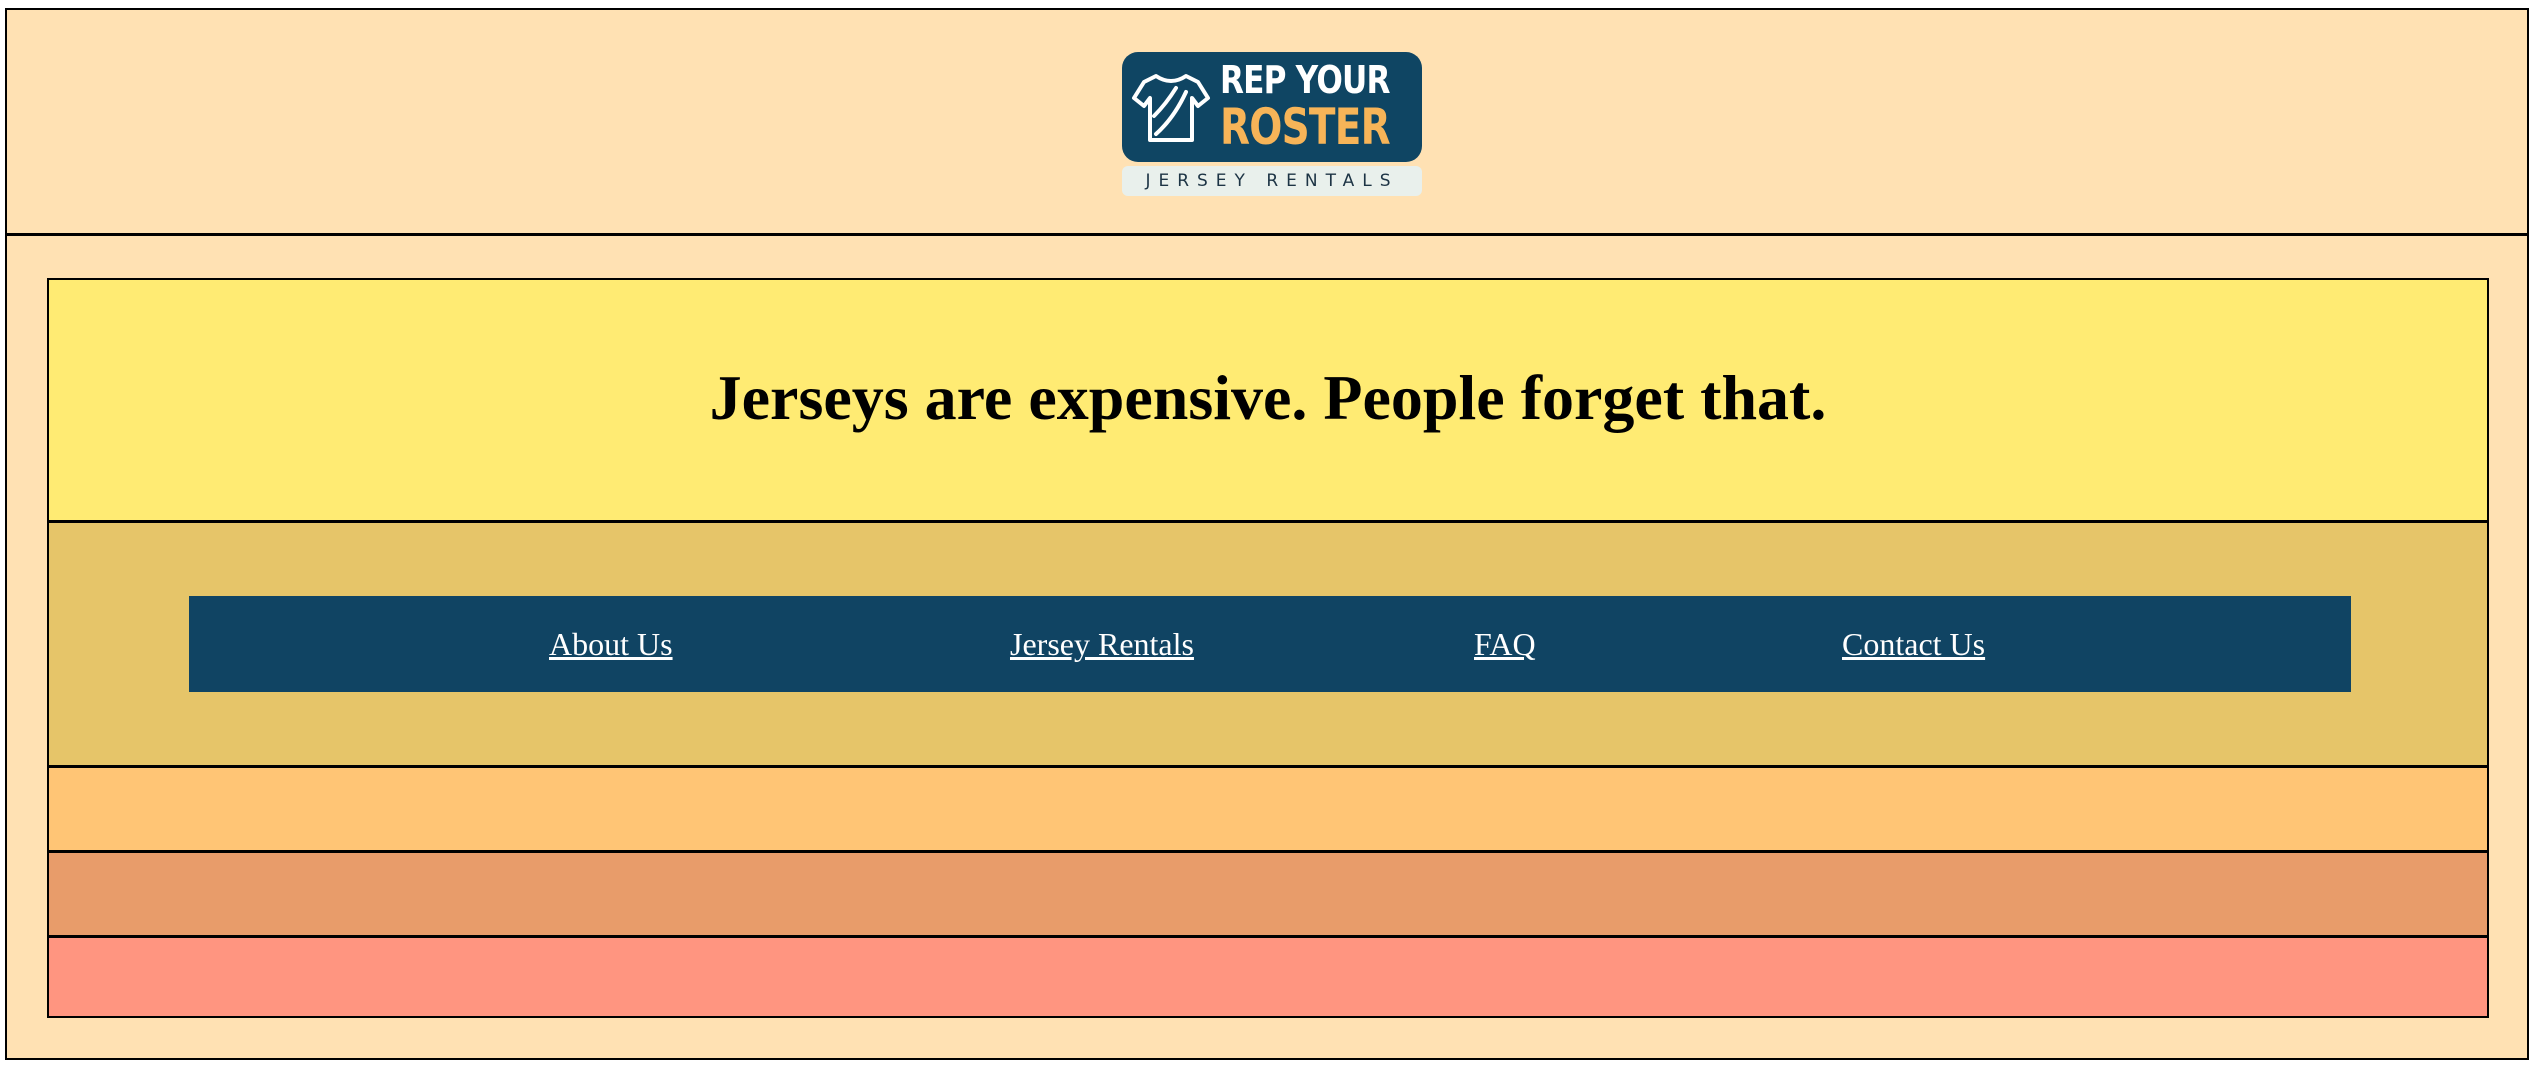 The width and height of the screenshot is (2534, 1070). What do you see at coordinates (611, 644) in the screenshot?
I see `nav-link-about-us: About Us` at bounding box center [611, 644].